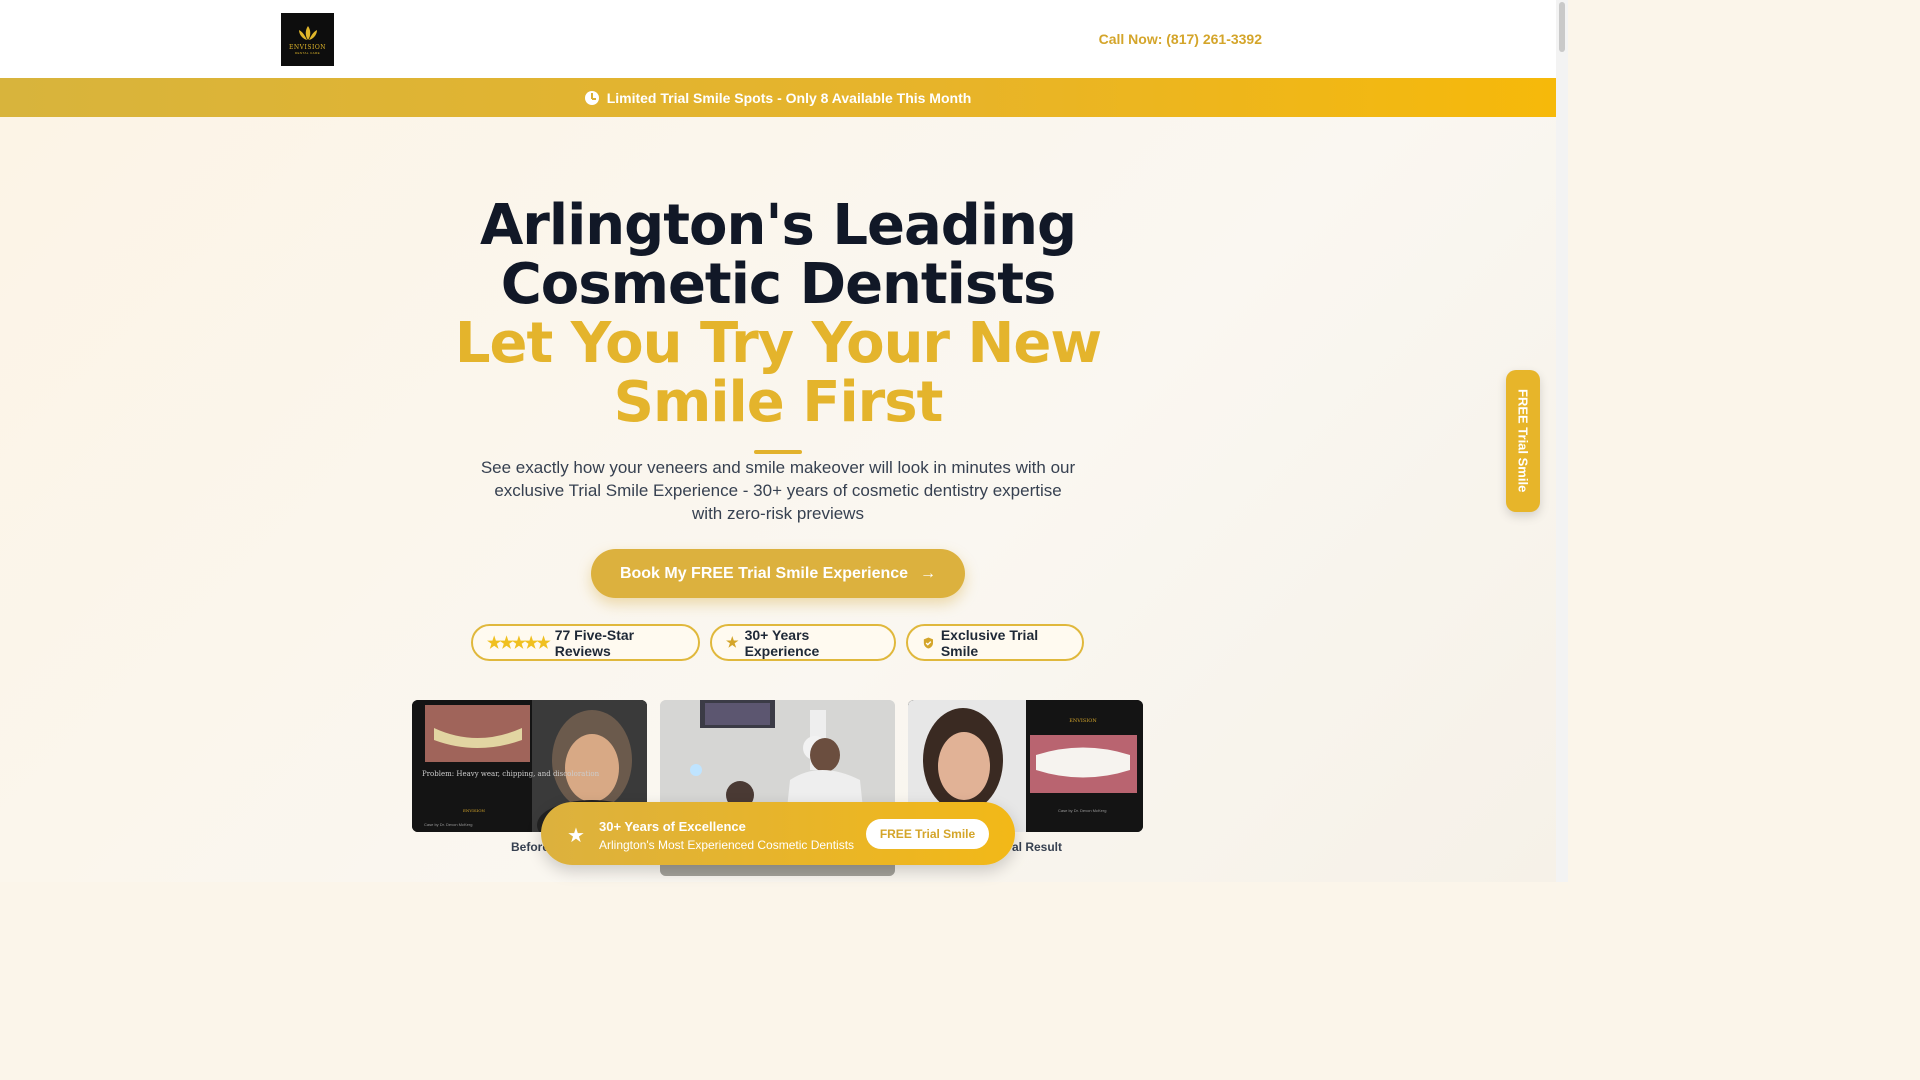 The image size is (1920, 1080). Describe the element at coordinates (1082, 810) in the screenshot. I see `case-credit-text-result: Case by Dr. Devon McKerg` at that location.